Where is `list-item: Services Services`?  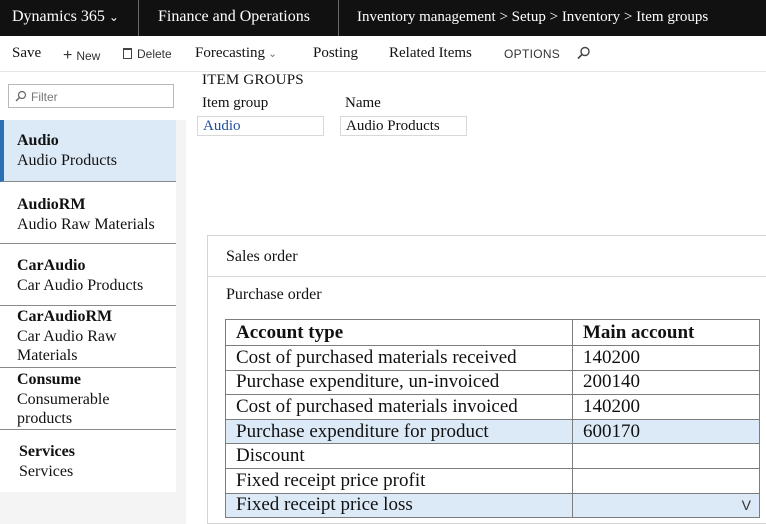 list-item: Services Services is located at coordinates (88, 461).